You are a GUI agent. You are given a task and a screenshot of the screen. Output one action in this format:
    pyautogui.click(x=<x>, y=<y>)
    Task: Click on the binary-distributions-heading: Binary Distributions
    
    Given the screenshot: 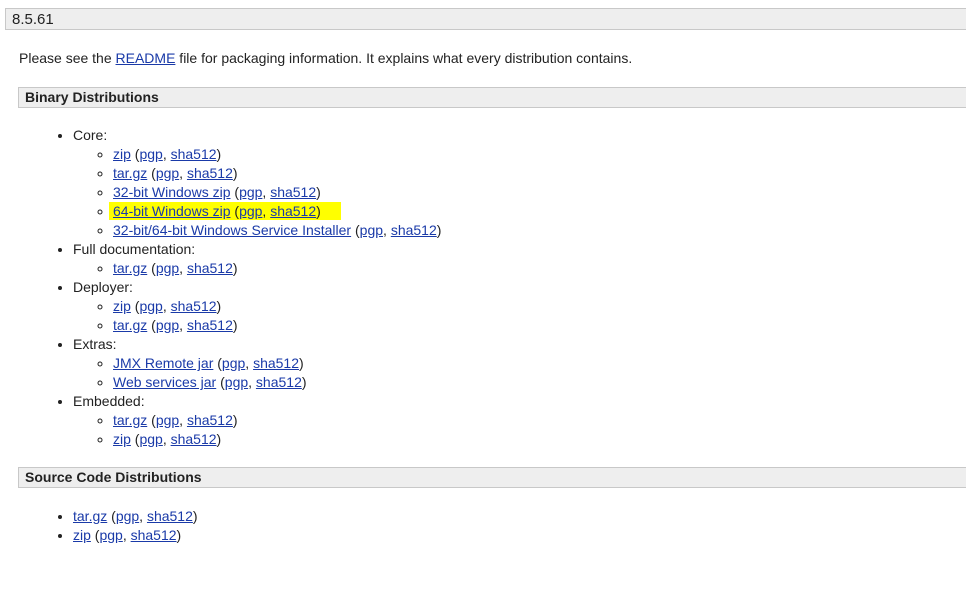 What is the action you would take?
    pyautogui.click(x=492, y=97)
    